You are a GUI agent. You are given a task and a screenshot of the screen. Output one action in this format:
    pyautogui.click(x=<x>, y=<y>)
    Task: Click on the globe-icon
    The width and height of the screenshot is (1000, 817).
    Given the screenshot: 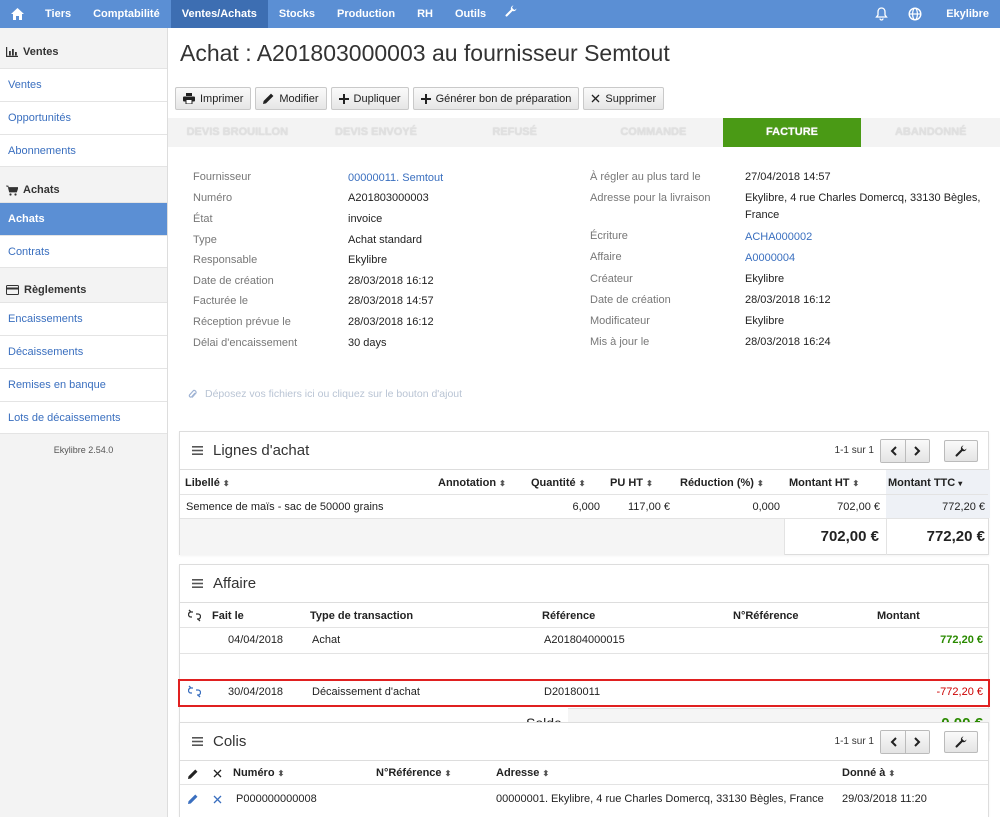 What is the action you would take?
    pyautogui.click(x=915, y=14)
    